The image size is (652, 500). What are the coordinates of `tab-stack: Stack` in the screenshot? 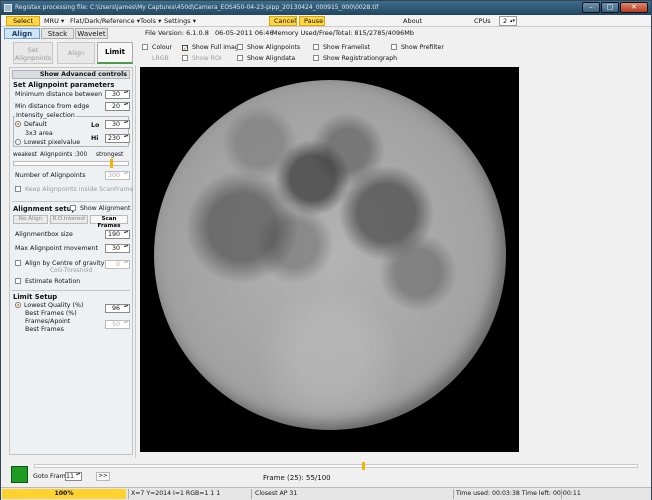 It's located at (57, 33).